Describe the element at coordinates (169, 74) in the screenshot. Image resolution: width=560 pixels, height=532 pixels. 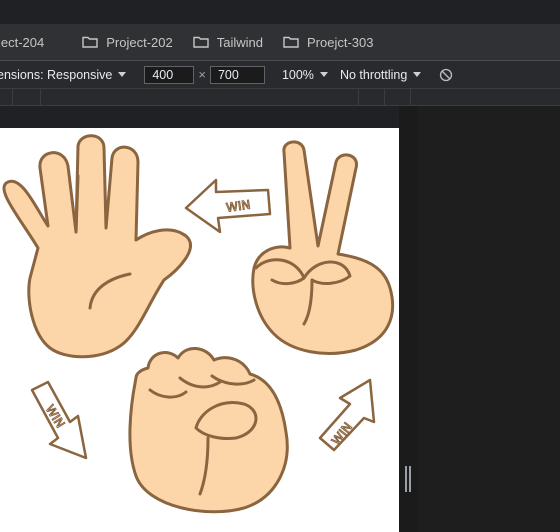
I see `width-input: 400` at that location.